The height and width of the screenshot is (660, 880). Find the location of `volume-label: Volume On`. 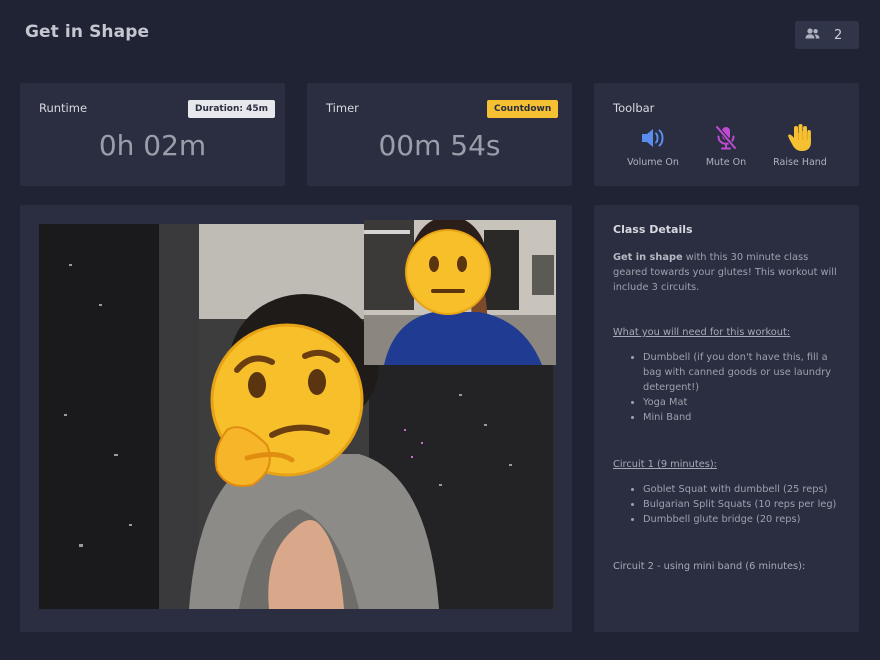

volume-label: Volume On is located at coordinates (653, 162).